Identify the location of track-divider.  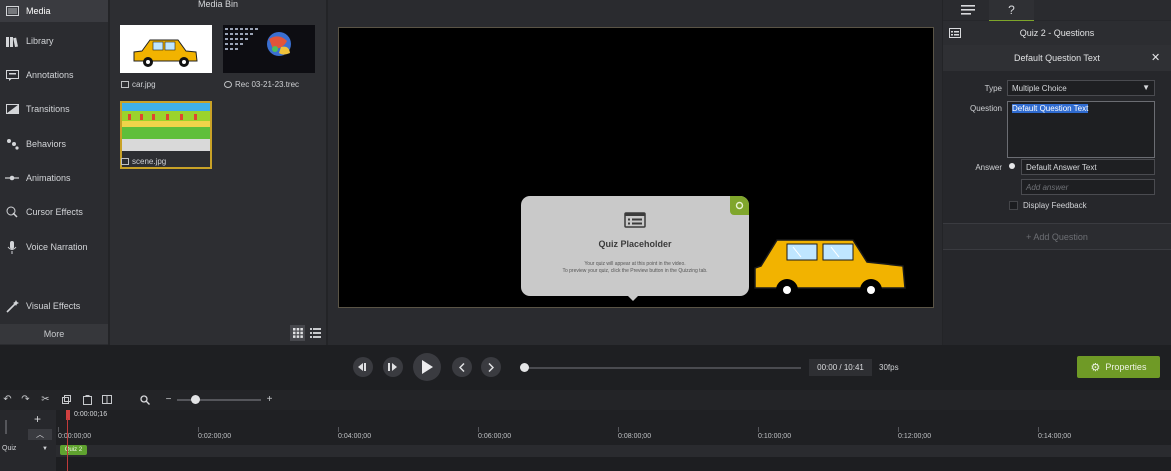
(6, 427).